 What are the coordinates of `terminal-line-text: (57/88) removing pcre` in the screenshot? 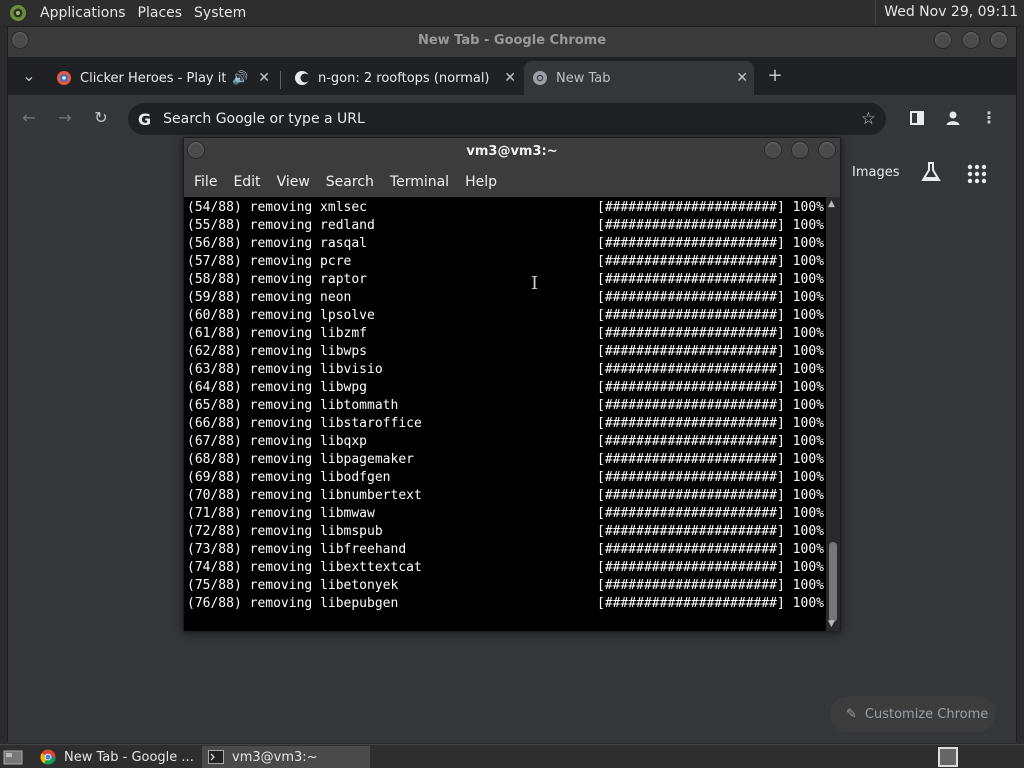 It's located at (269, 261).